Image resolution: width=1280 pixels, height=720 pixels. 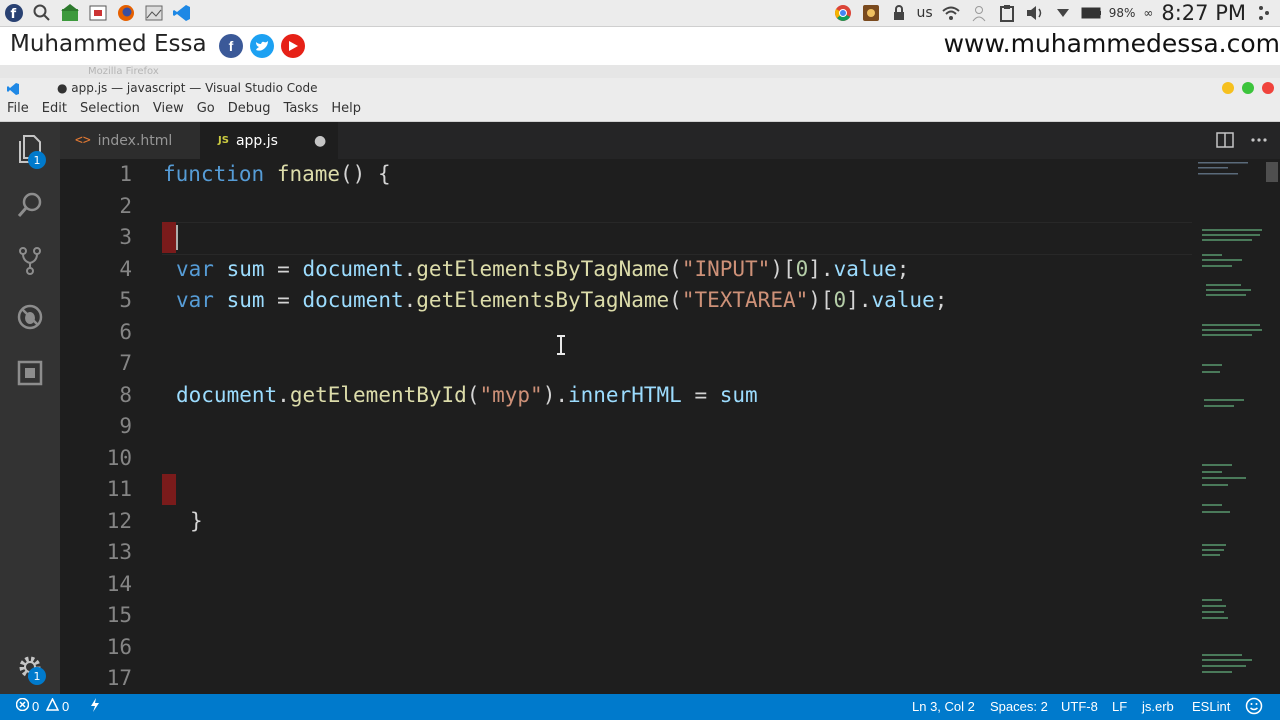 What do you see at coordinates (154, 13) in the screenshot?
I see `image-viewer-icon` at bounding box center [154, 13].